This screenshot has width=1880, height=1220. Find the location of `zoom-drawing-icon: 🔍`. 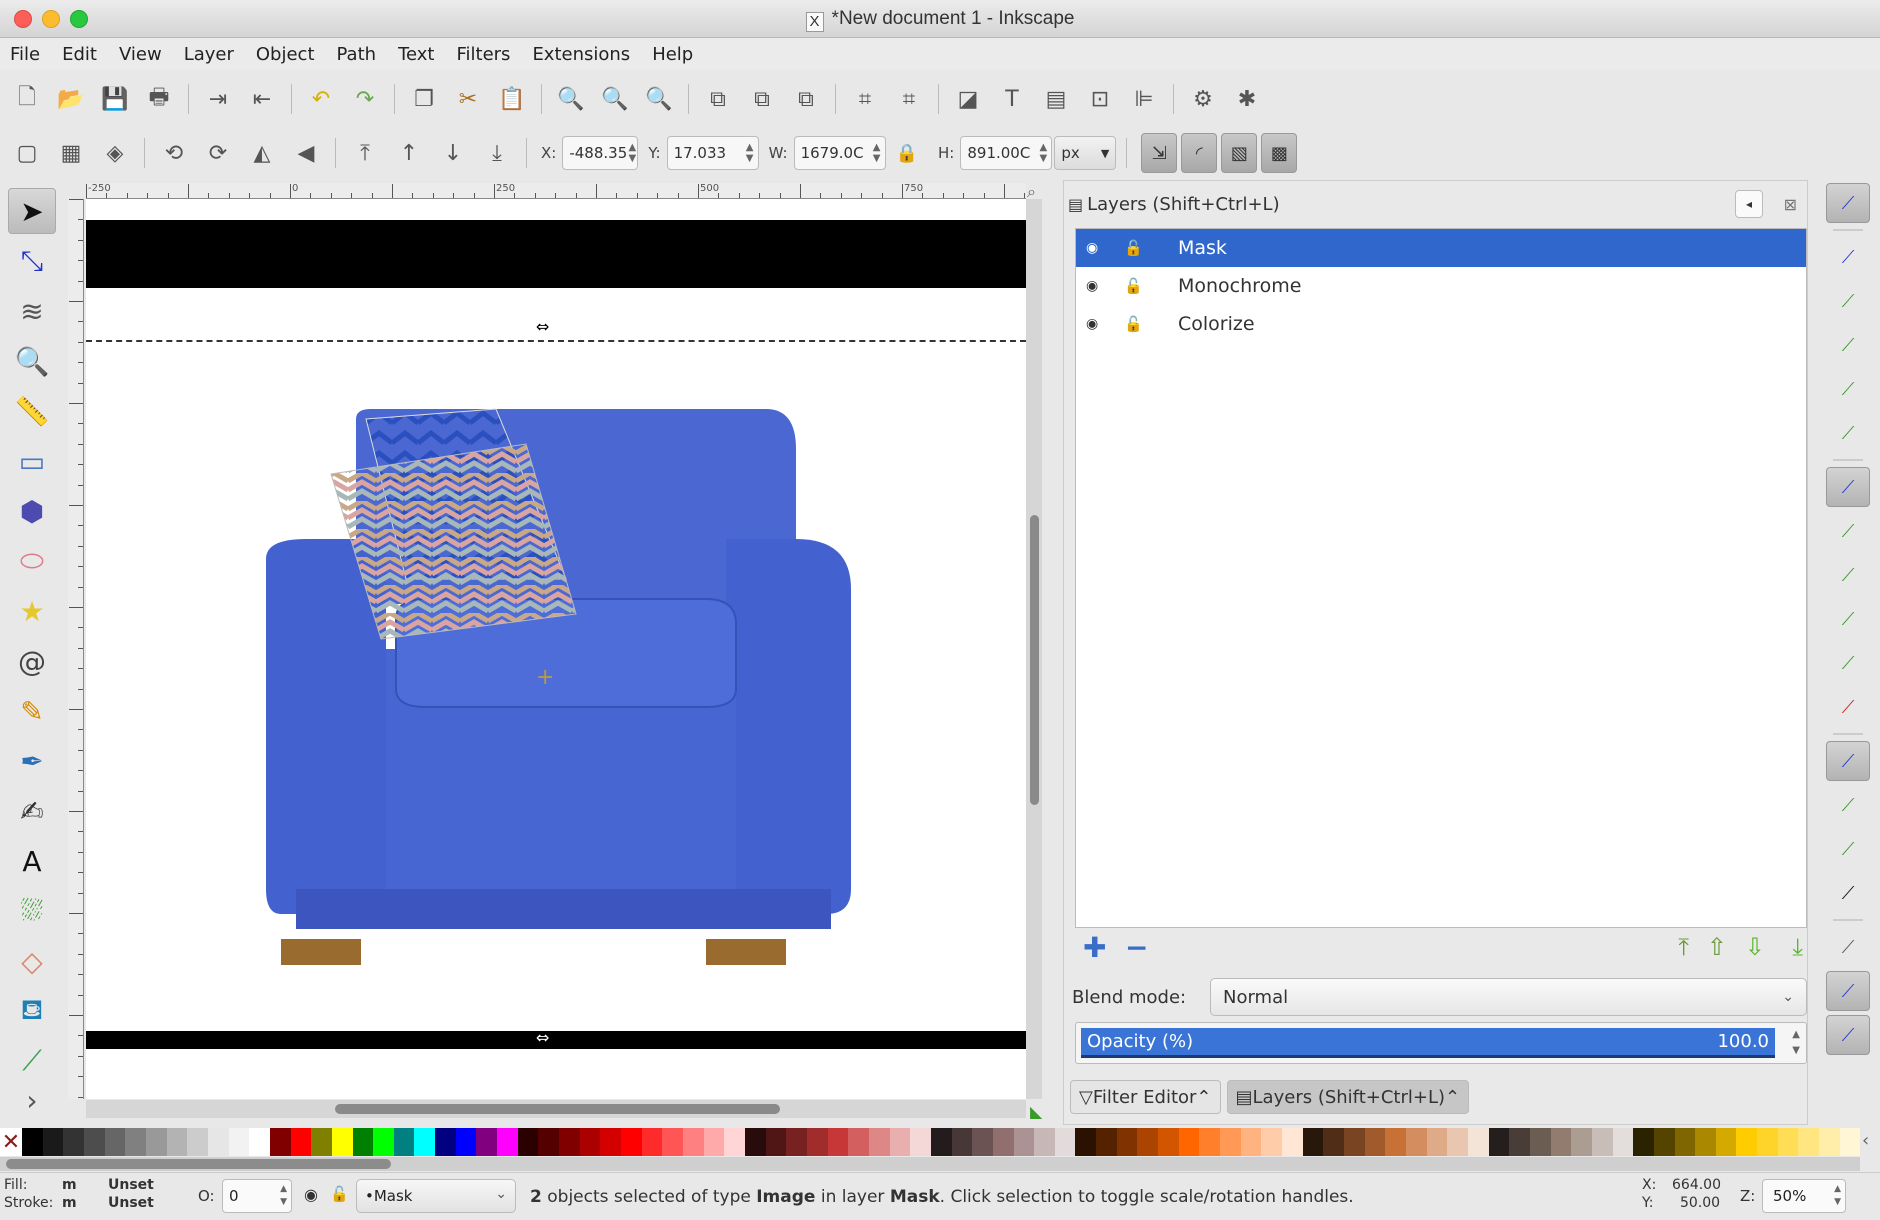

zoom-drawing-icon: 🔍 is located at coordinates (615, 99).